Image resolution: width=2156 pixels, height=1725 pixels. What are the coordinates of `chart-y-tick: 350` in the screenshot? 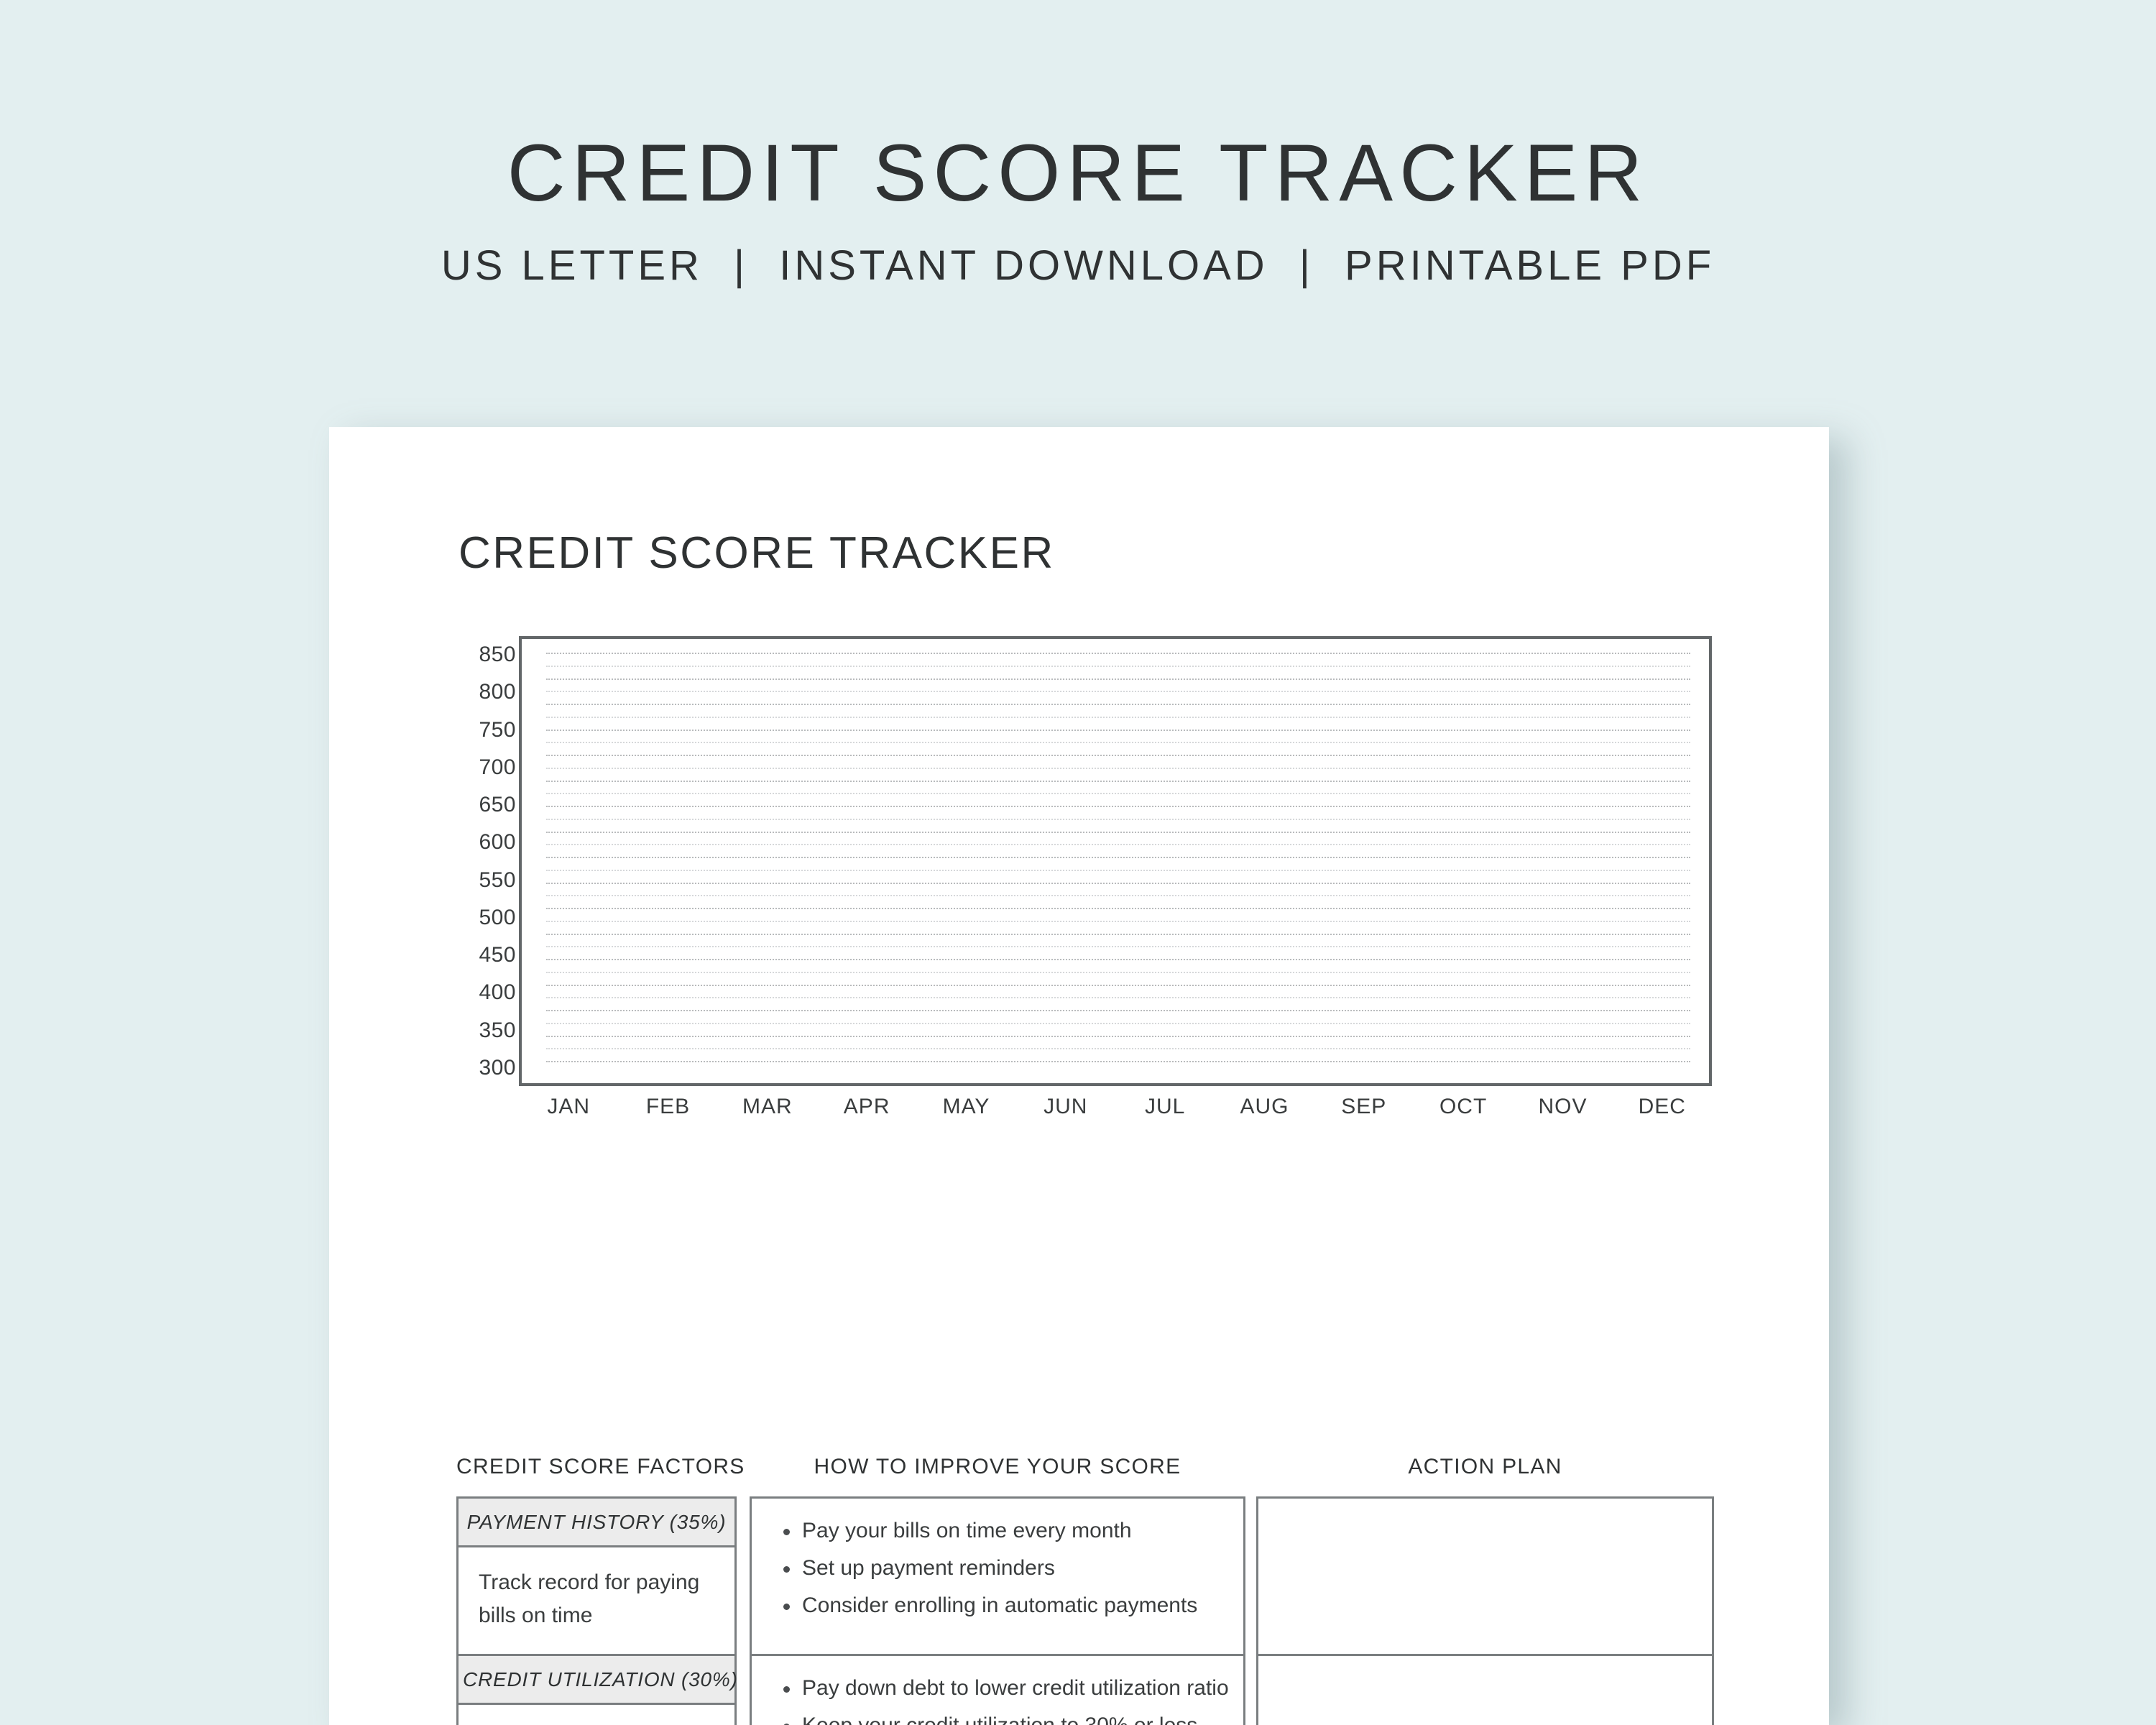 It's located at (497, 1030).